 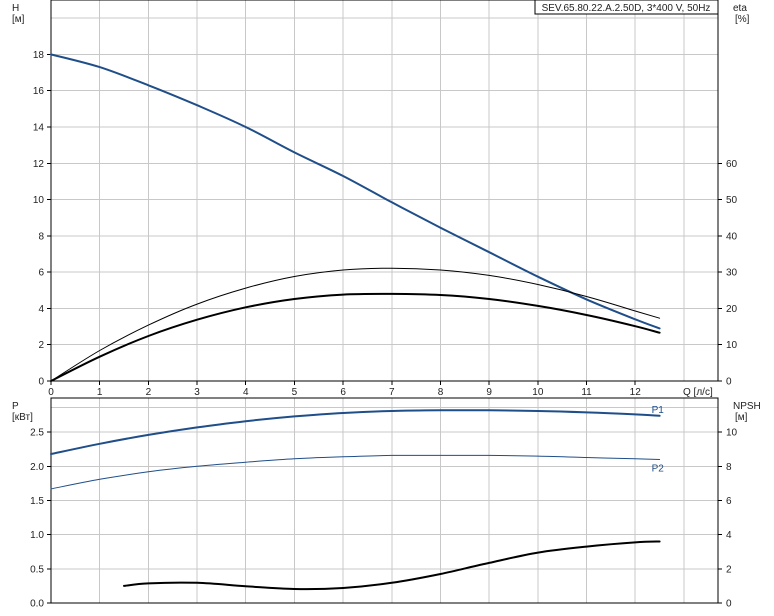 What do you see at coordinates (295, 392) in the screenshot?
I see `x-tick-label: 5` at bounding box center [295, 392].